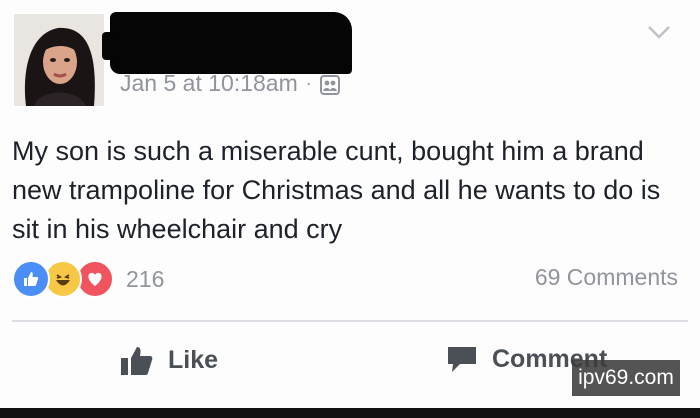  What do you see at coordinates (350, 413) in the screenshot?
I see `bottom-bar` at bounding box center [350, 413].